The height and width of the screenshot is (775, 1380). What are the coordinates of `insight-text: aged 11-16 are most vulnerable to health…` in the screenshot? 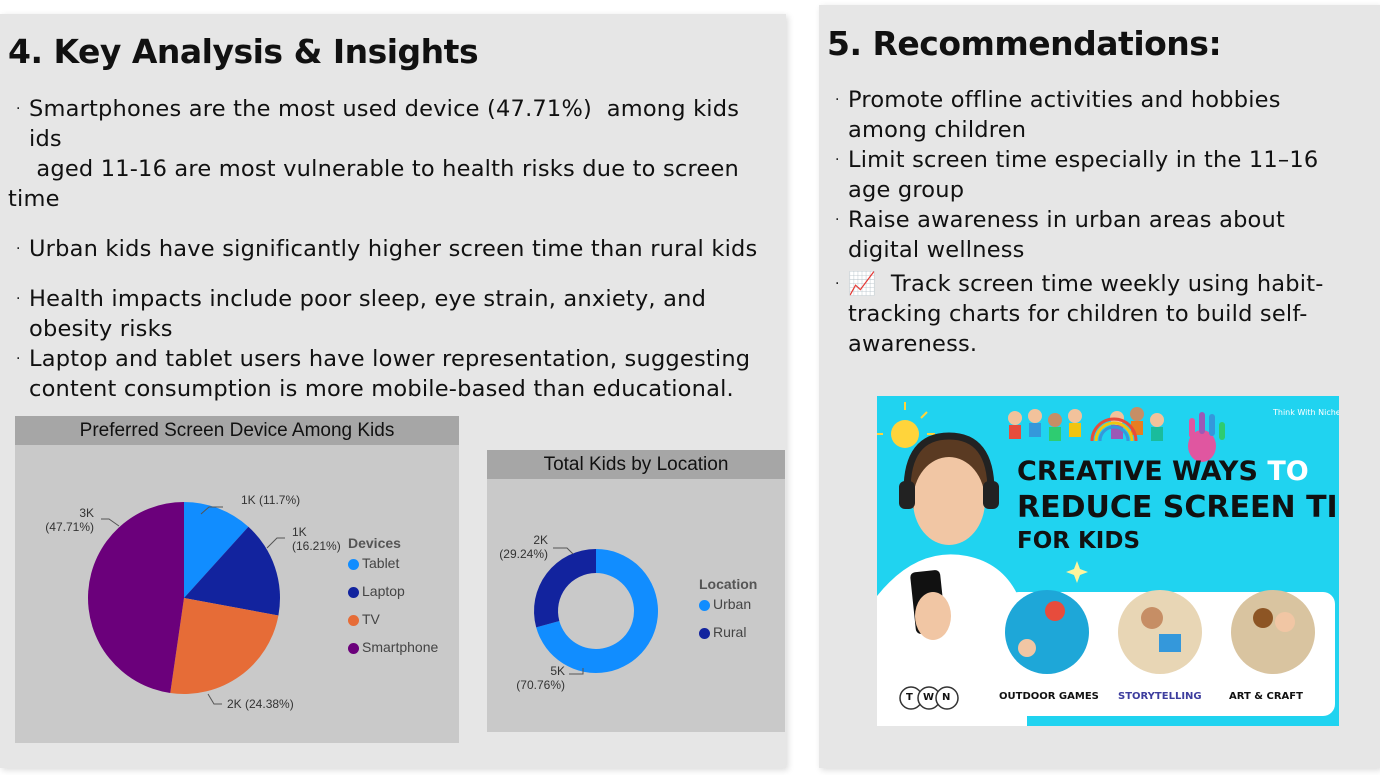 It's located at (384, 169).